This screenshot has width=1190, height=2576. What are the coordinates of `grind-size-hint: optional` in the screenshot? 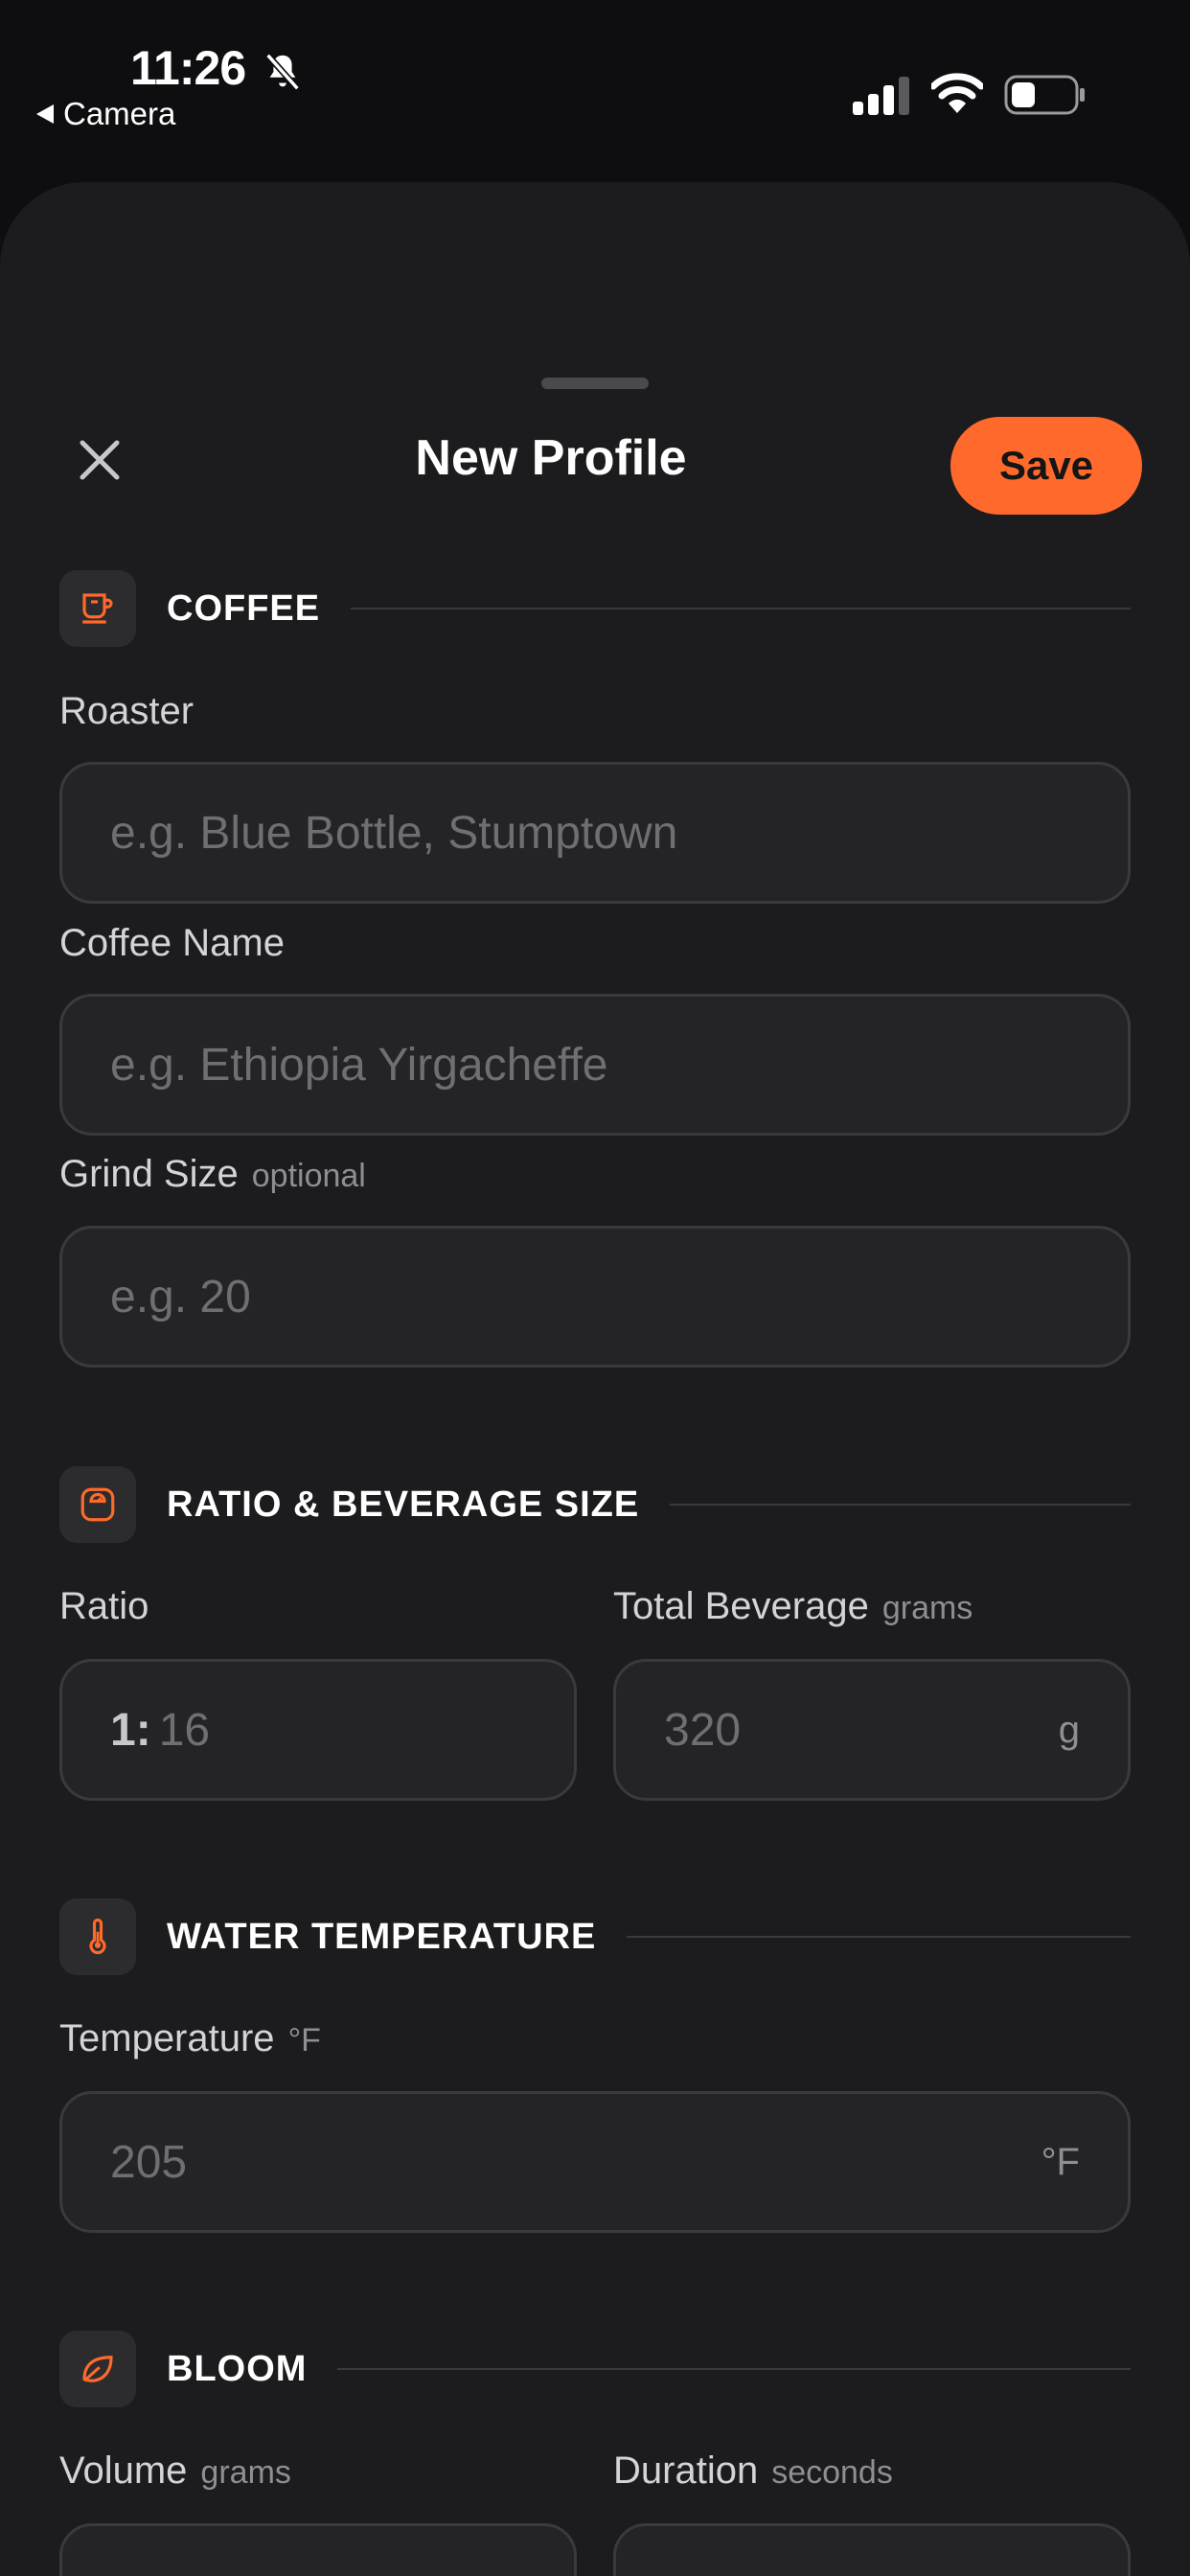 It's located at (309, 1176).